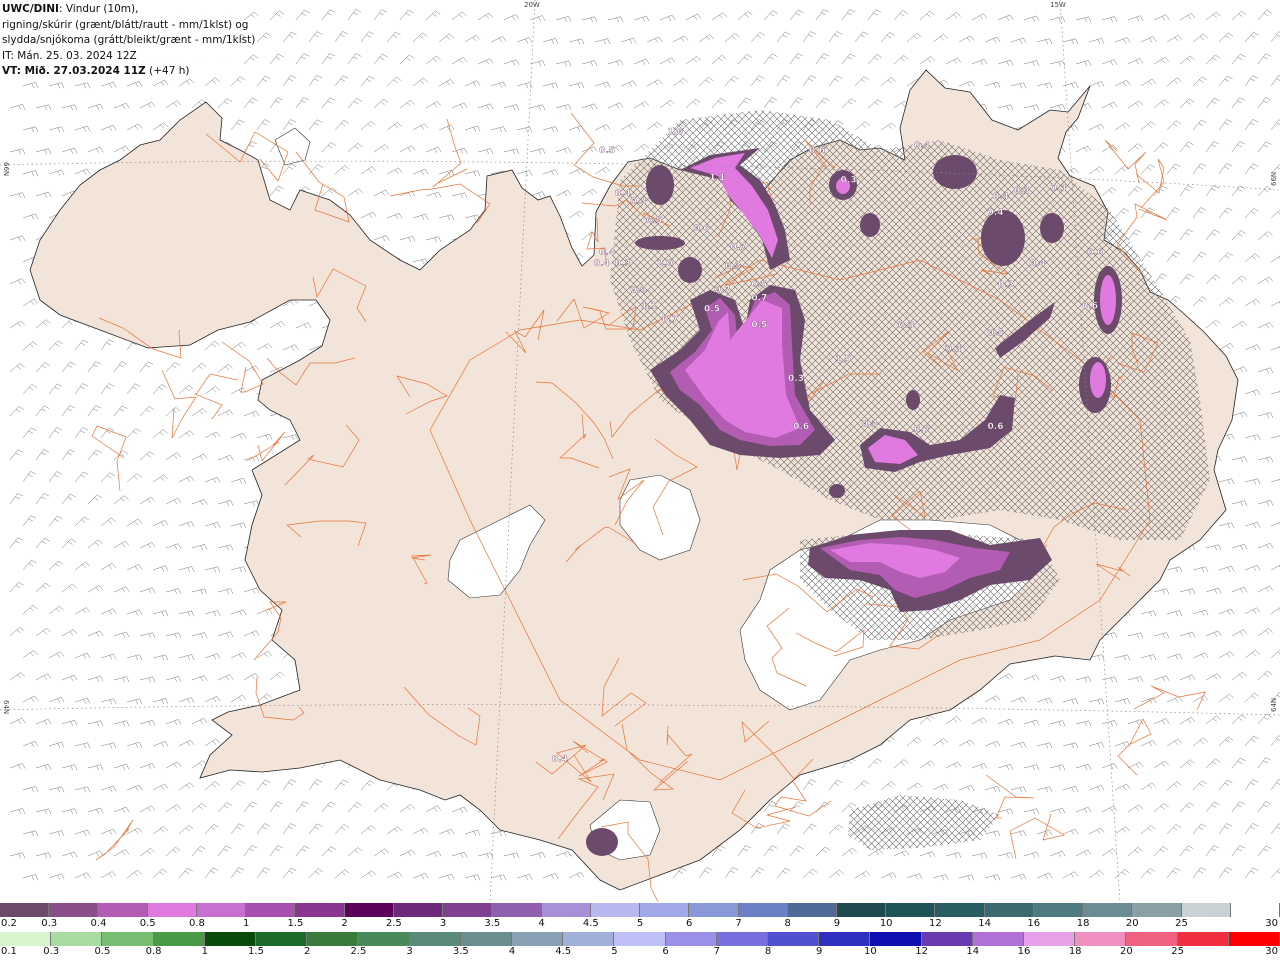 The height and width of the screenshot is (960, 1280). Describe the element at coordinates (738, 923) in the screenshot. I see `legend-label: 7` at that location.